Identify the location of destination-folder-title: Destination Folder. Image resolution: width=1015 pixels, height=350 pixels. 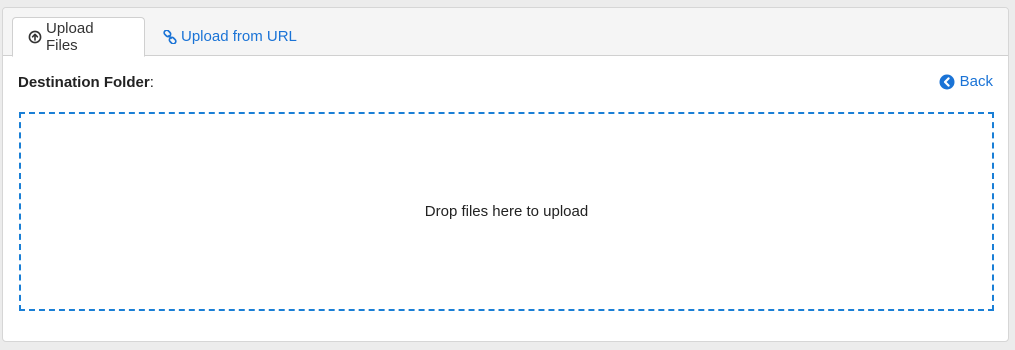
(84, 82).